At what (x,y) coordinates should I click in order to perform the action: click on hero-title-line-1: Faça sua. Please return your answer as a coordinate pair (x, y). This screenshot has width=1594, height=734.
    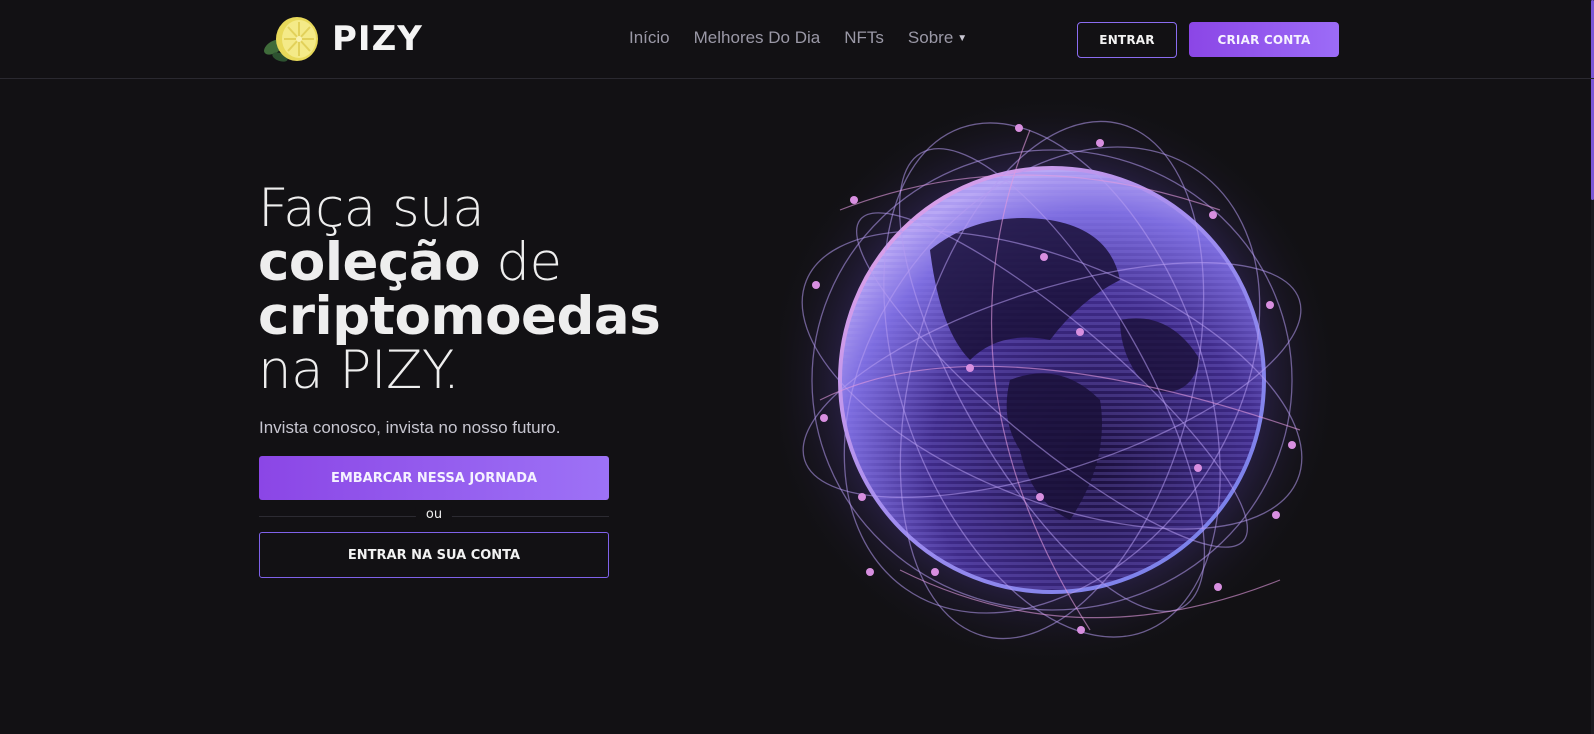
    Looking at the image, I should click on (371, 208).